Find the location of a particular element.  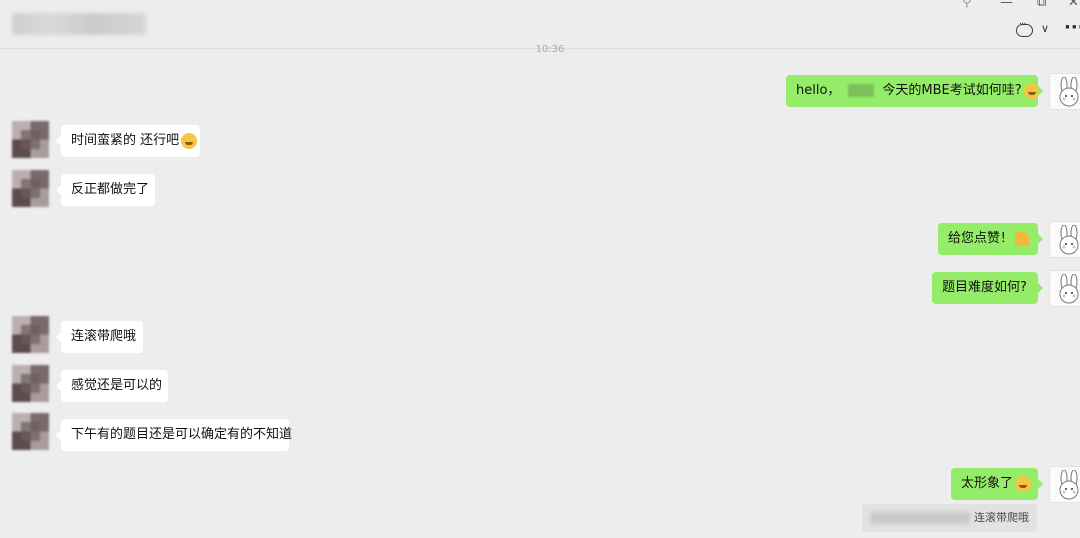

message-bubble-self: hello， 今天的MBE考试如何哇? is located at coordinates (914, 91).